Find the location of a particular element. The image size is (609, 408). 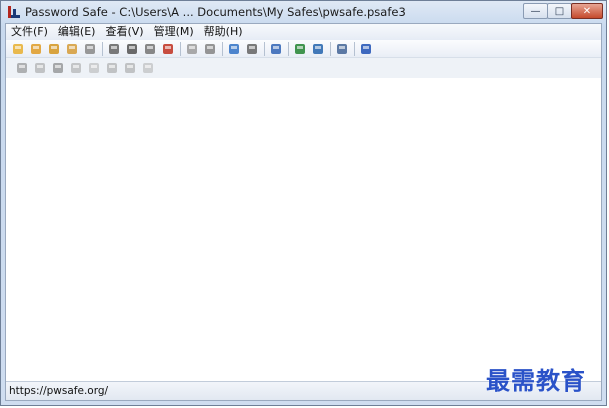

tag-button is located at coordinates (40, 68).